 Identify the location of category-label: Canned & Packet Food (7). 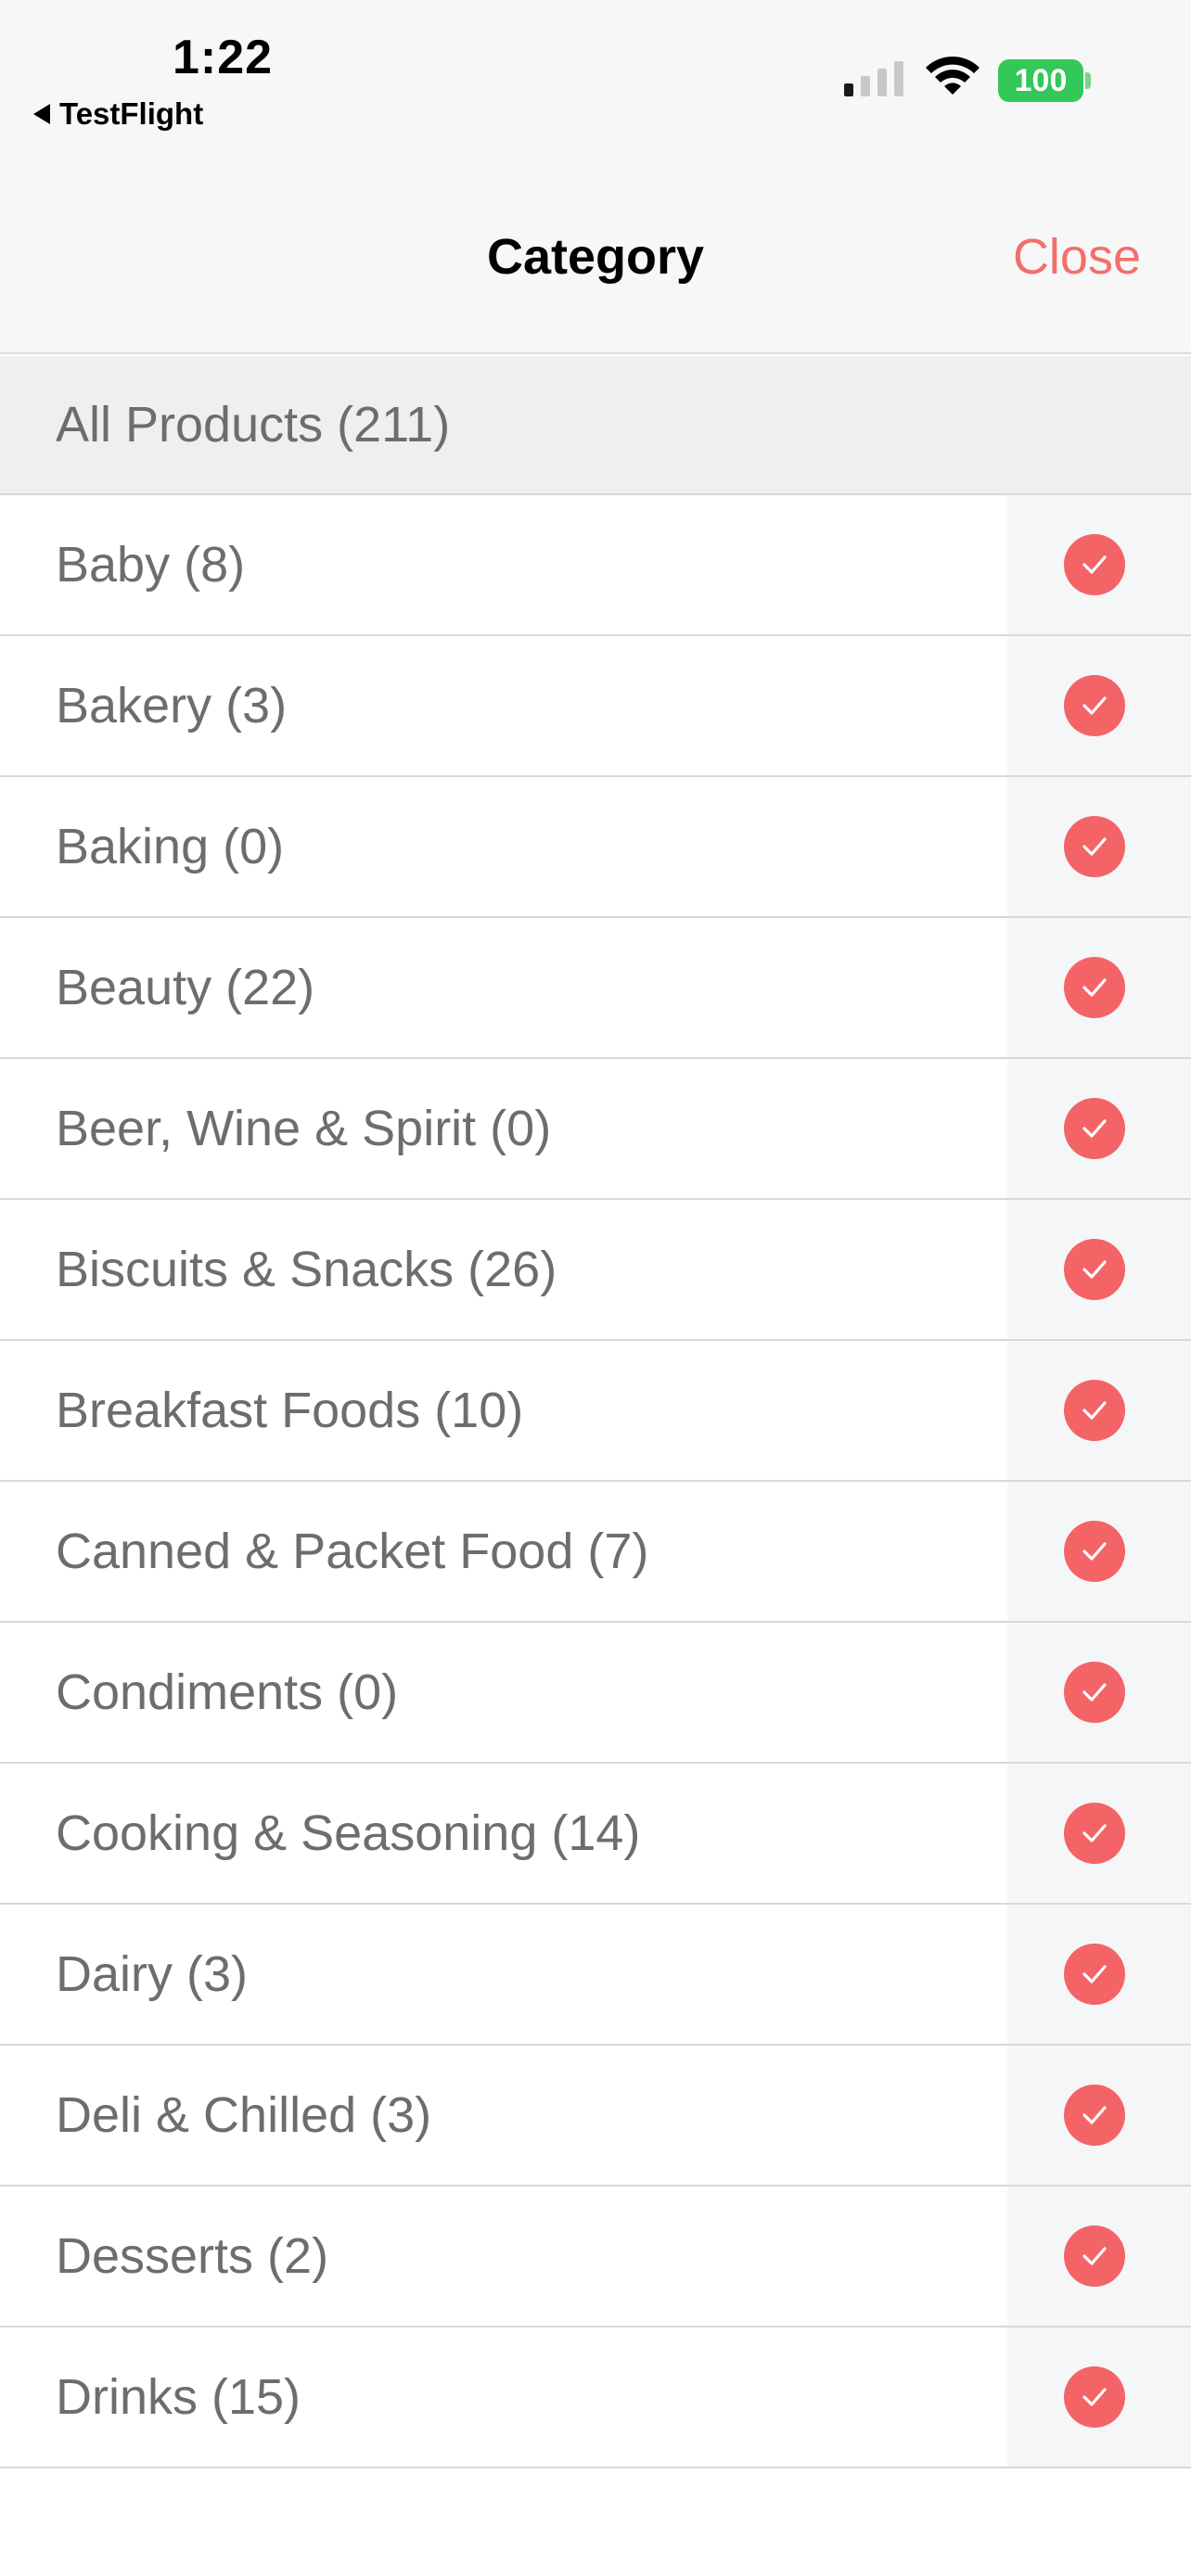
(352, 1552).